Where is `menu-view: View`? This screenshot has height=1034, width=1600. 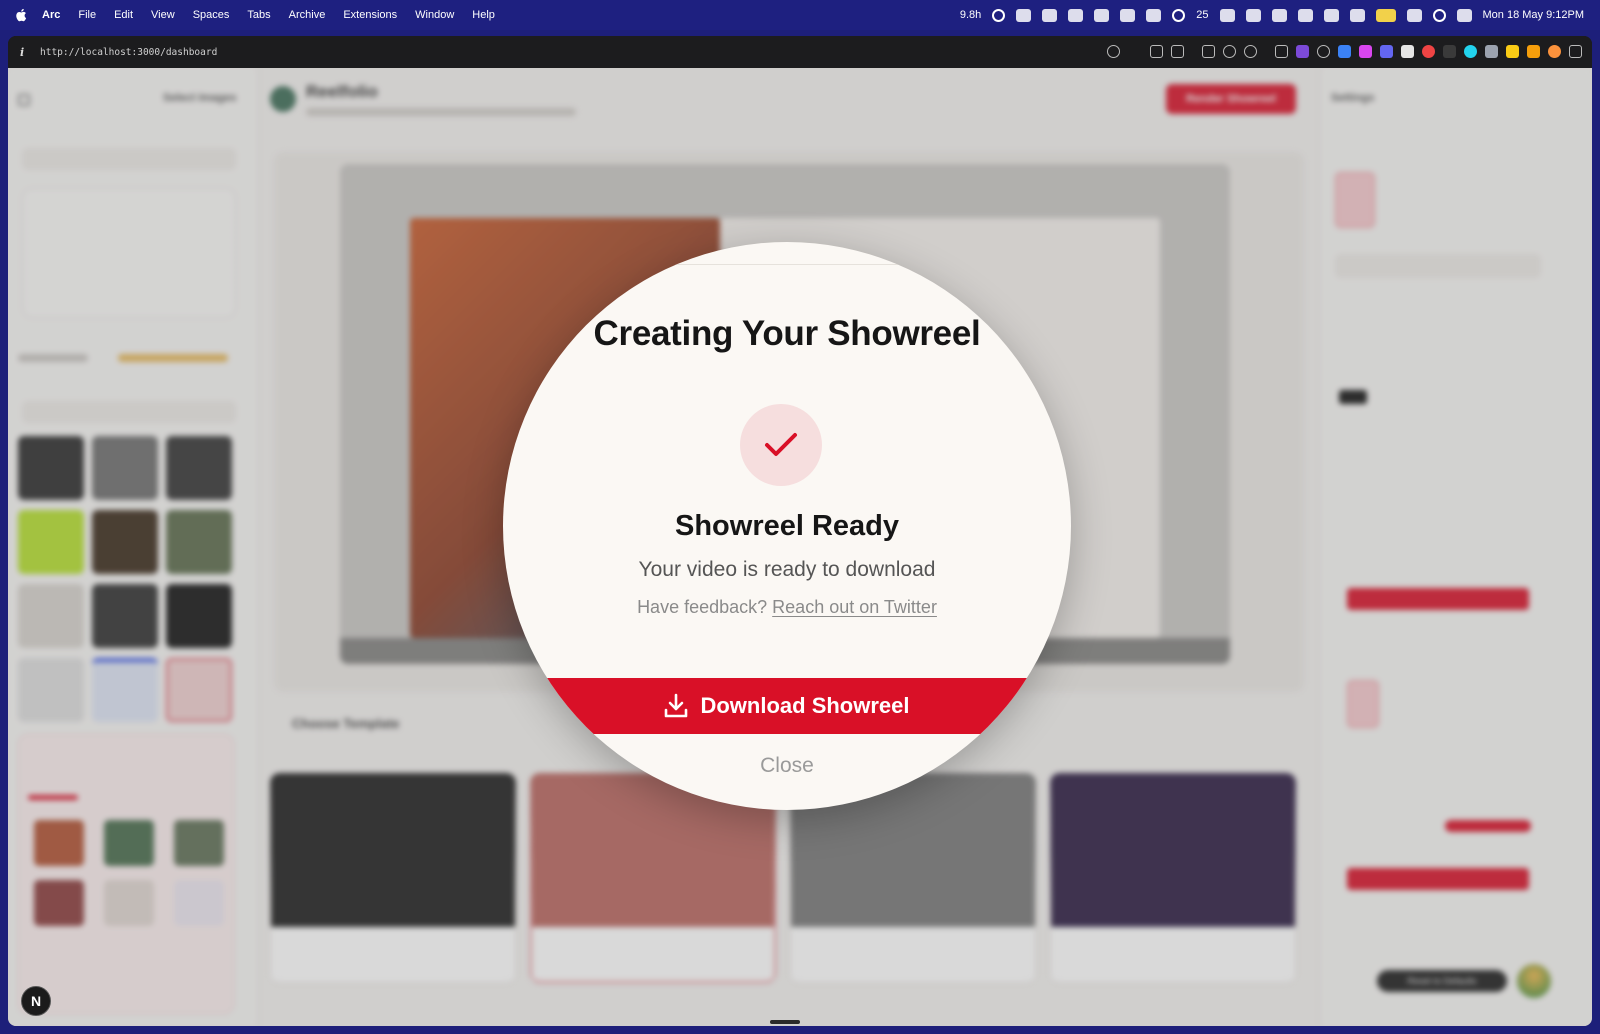 menu-view: View is located at coordinates (163, 15).